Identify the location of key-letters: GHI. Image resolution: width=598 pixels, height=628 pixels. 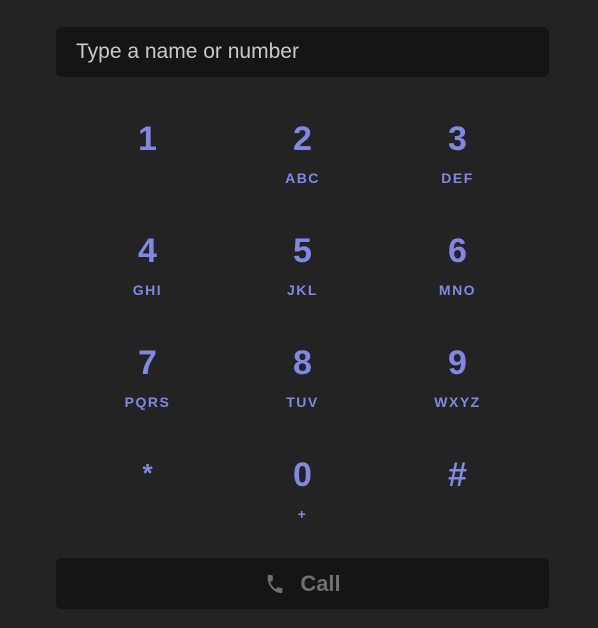
(147, 290).